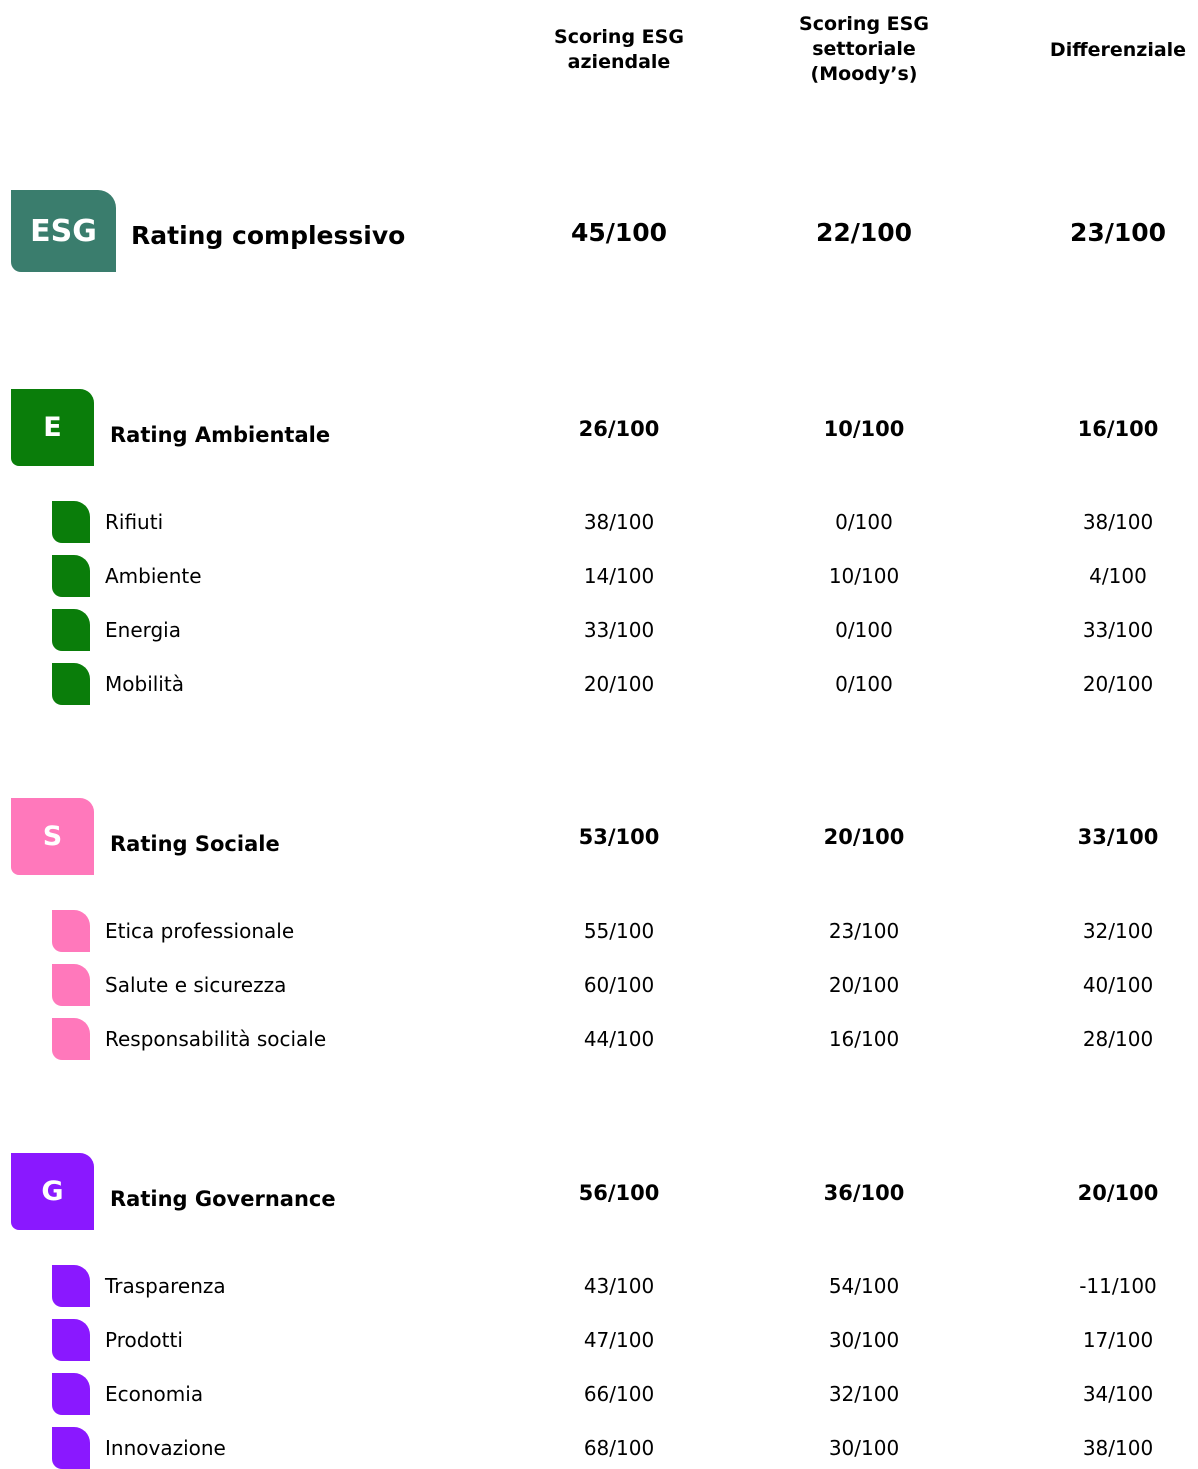  Describe the element at coordinates (1118, 50) in the screenshot. I see `header-differenziale: Differenziale` at that location.